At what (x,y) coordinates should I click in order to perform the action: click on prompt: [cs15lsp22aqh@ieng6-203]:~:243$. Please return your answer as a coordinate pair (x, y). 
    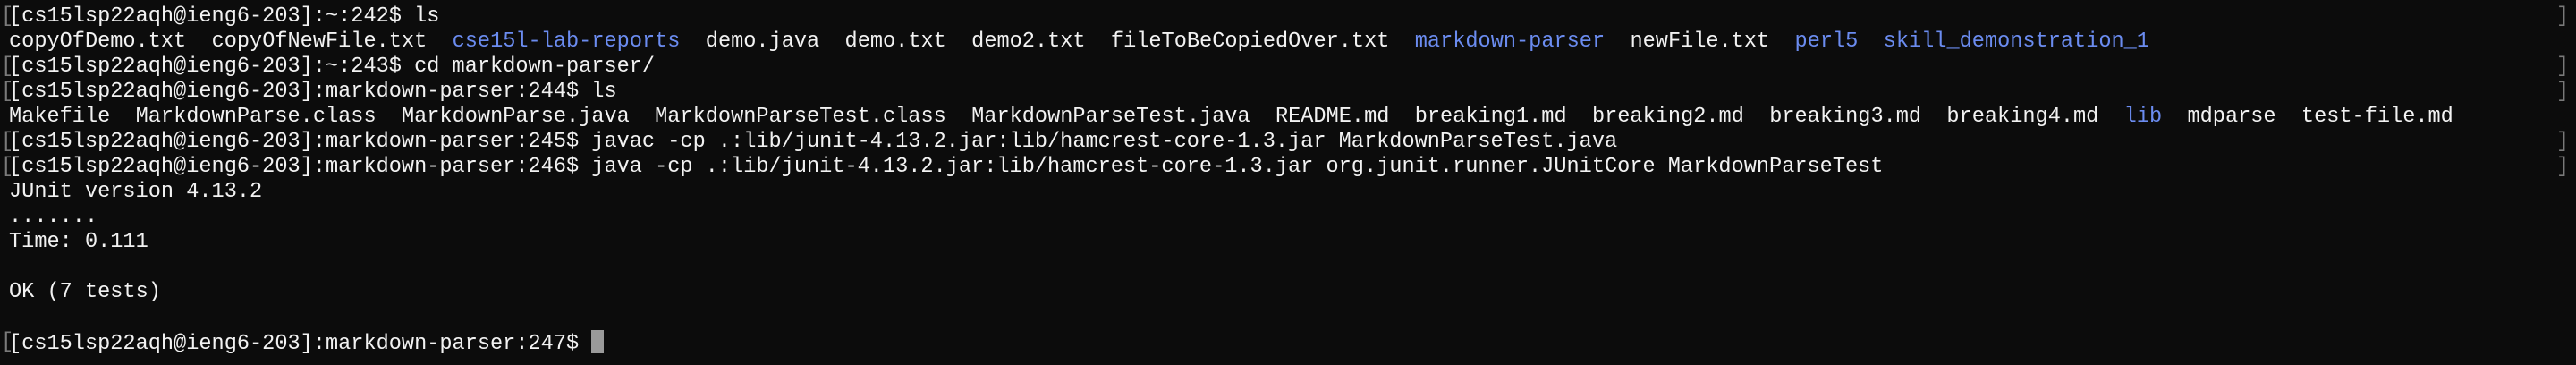
    Looking at the image, I should click on (212, 67).